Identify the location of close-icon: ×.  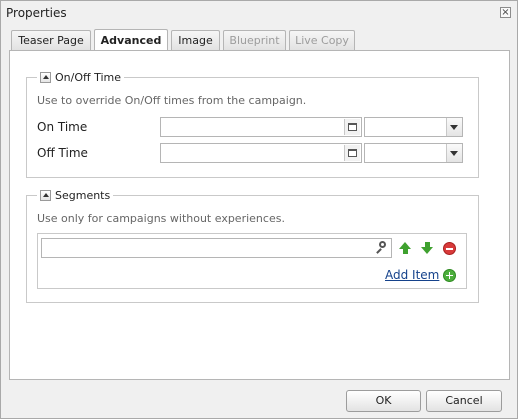
(505, 12).